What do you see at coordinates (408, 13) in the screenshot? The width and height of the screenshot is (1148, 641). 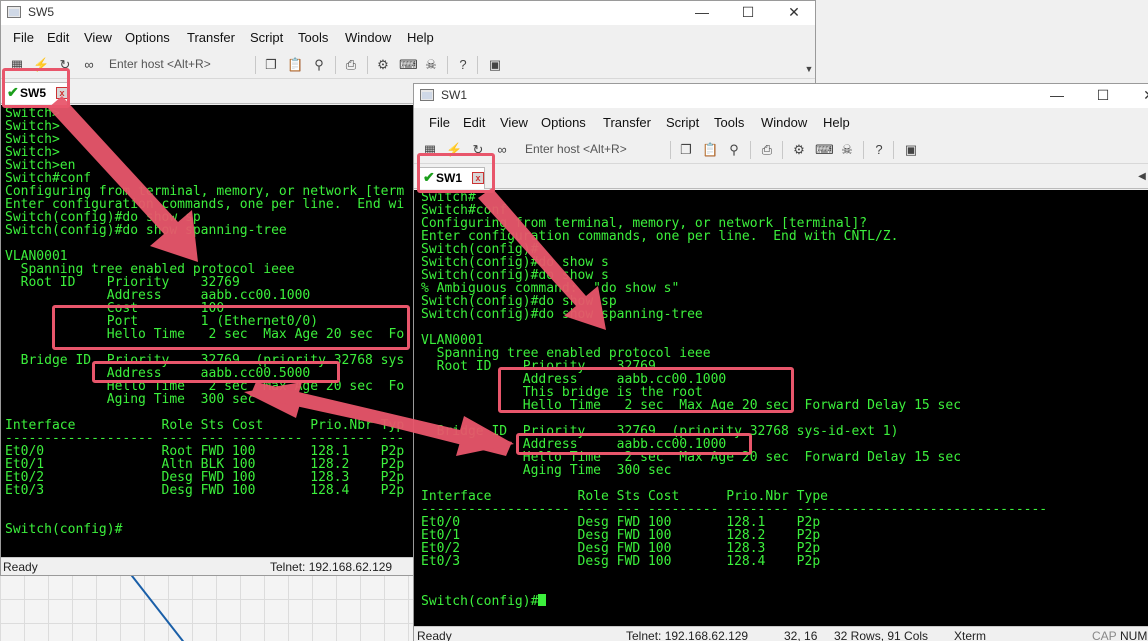 I see `sw5-titlebar: SW5 — ☐ ✕` at bounding box center [408, 13].